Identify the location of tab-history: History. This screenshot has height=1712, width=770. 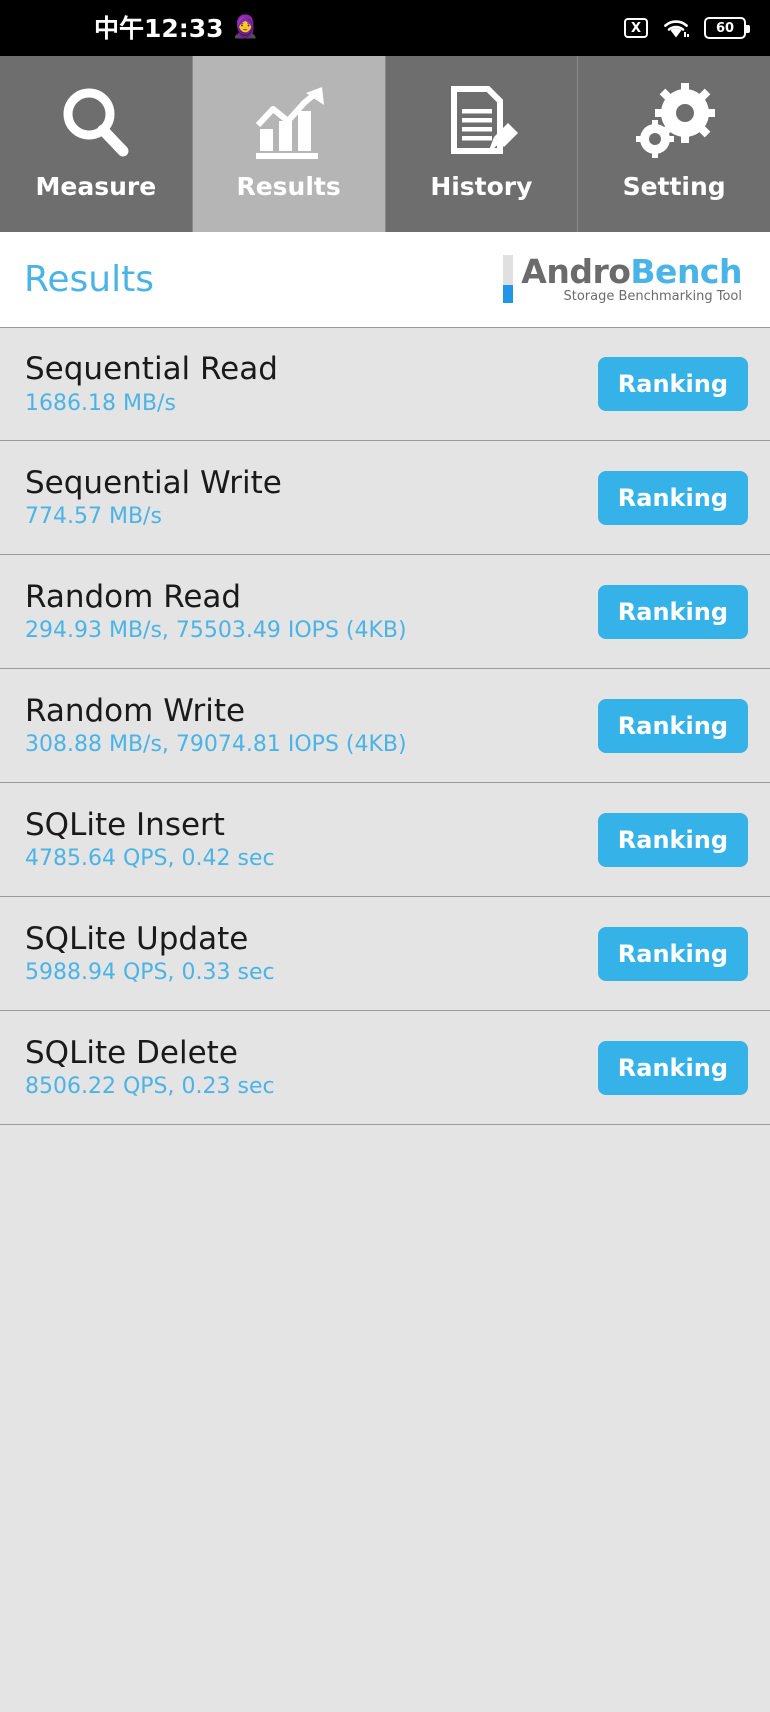
(482, 144).